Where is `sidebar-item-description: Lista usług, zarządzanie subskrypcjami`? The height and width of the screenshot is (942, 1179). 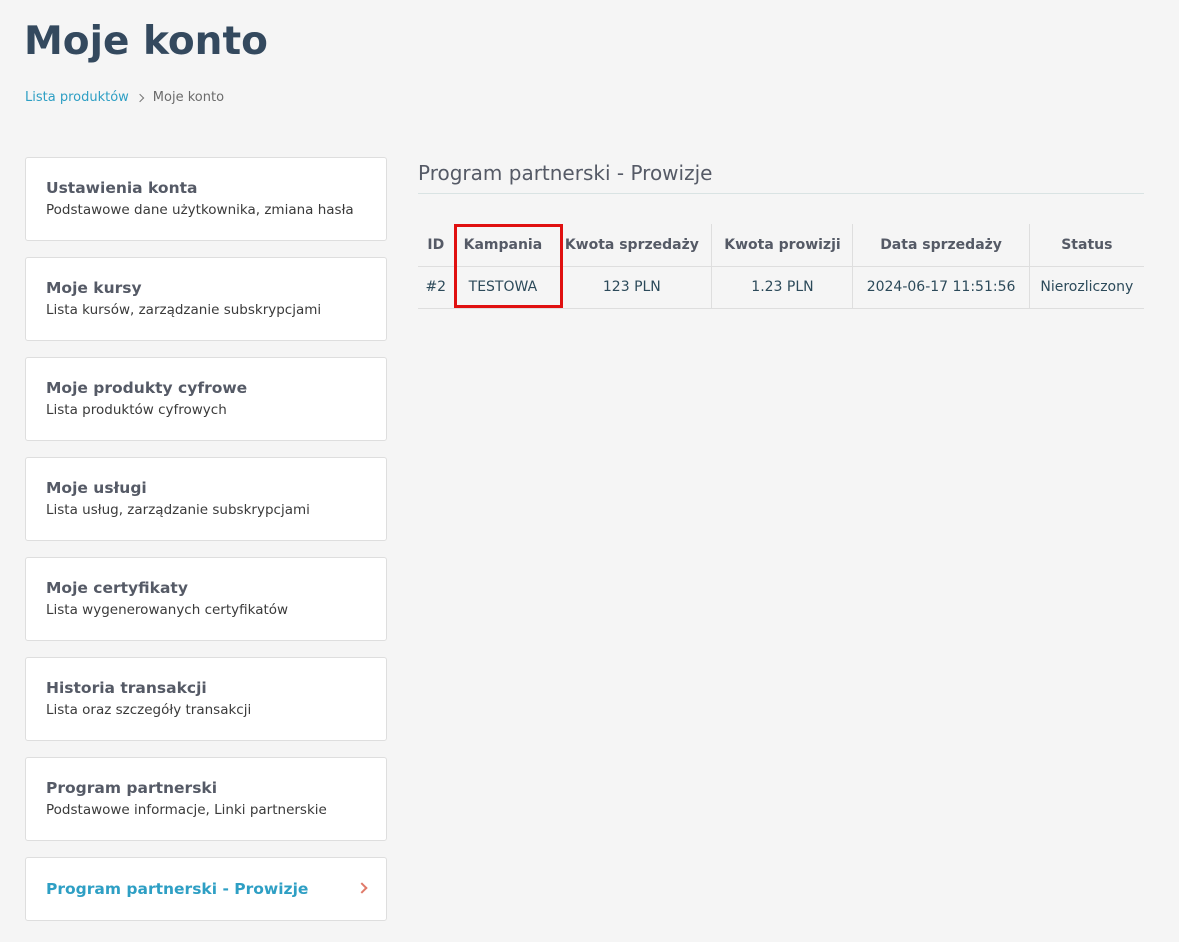
sidebar-item-description: Lista usług, zarządzanie subskrypcjami is located at coordinates (178, 510).